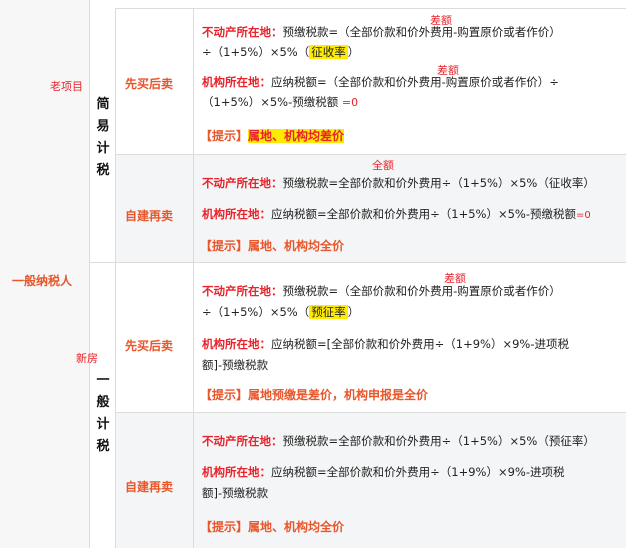 The image size is (626, 548). I want to click on row4-line1-text: 预缴税款=全部价款和价外费用÷（1+5%）×5%（预征率）, so click(438, 441).